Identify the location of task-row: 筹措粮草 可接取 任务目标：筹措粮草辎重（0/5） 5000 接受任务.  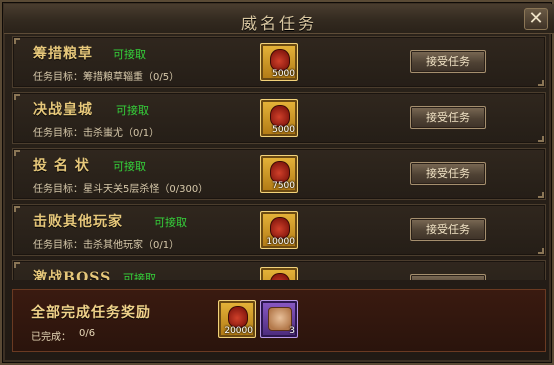
(279, 62).